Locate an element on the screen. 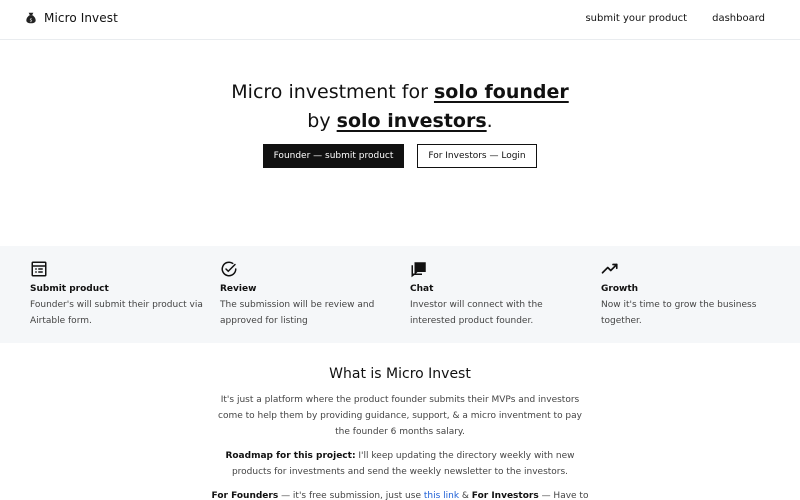 The image size is (800, 500). hero-line-2-prefix: by is located at coordinates (322, 121).